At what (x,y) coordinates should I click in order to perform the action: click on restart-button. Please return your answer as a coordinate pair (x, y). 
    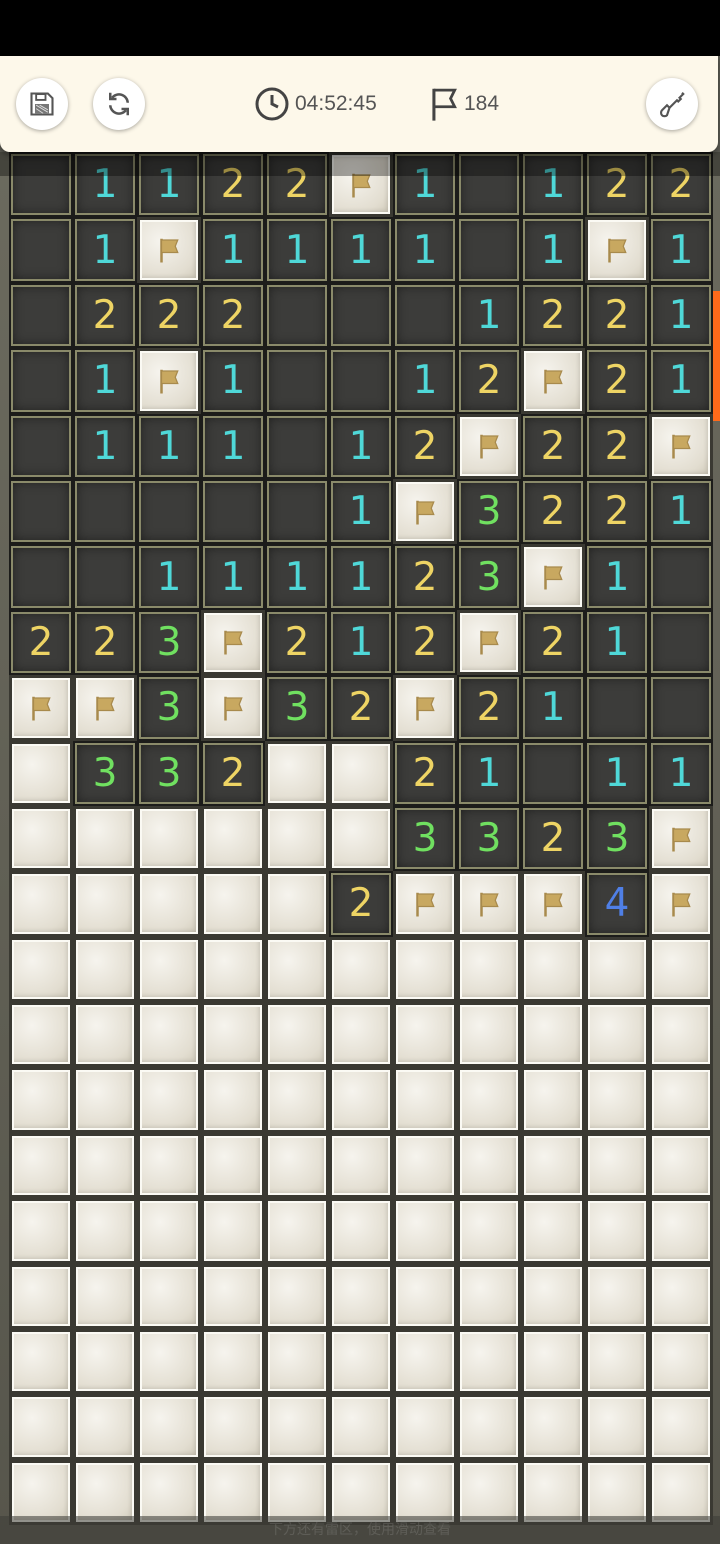
    Looking at the image, I should click on (119, 104).